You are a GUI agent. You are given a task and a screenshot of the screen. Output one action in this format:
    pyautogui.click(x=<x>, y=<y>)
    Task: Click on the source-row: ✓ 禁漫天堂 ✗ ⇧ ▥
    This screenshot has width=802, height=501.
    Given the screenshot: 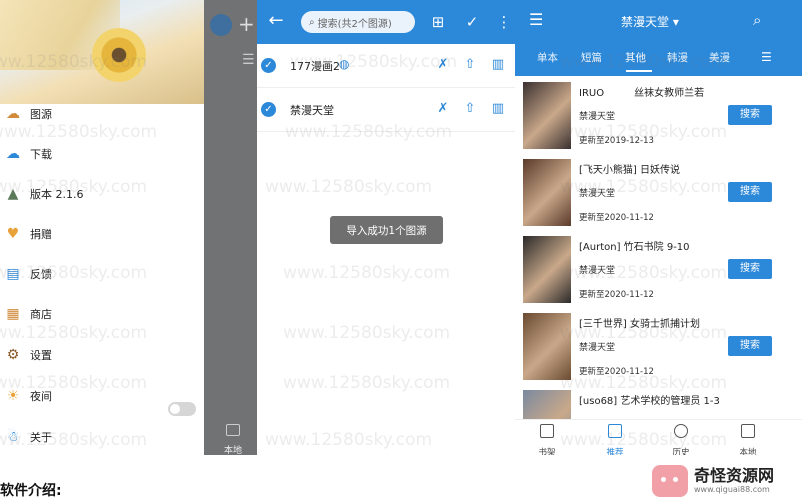 What is the action you would take?
    pyautogui.click(x=386, y=110)
    